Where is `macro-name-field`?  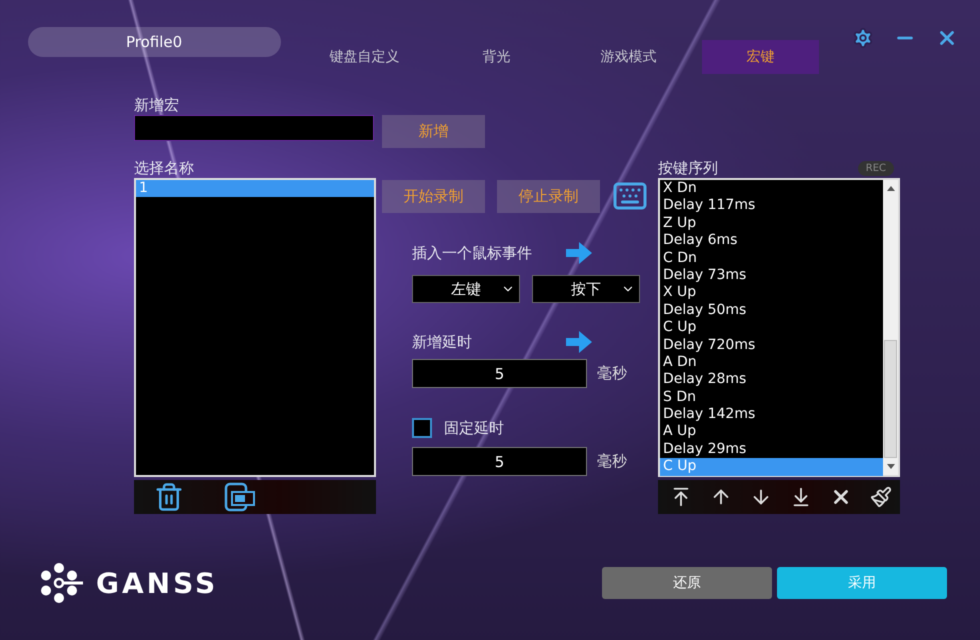
macro-name-field is located at coordinates (254, 128).